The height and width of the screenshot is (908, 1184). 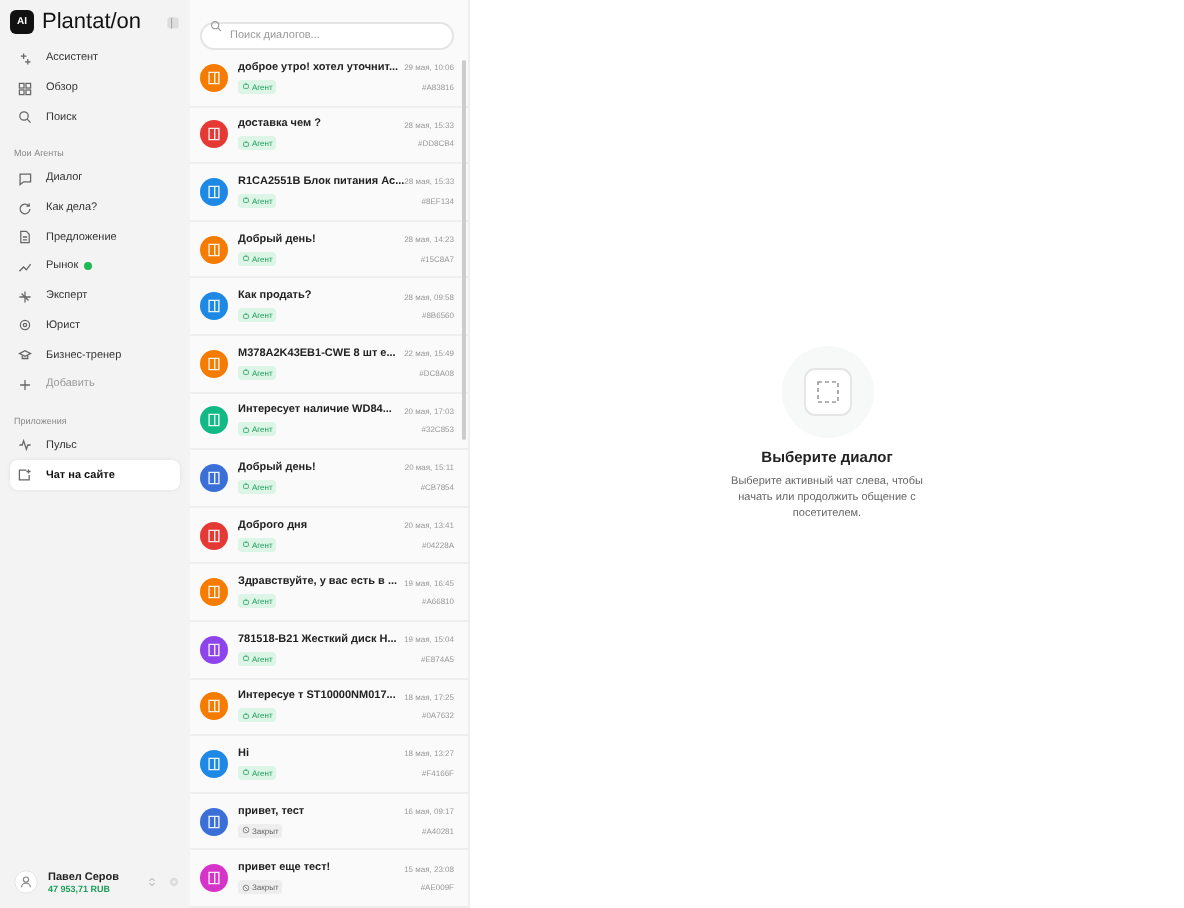 I want to click on brand-name: Plantat/on, so click(x=93, y=22).